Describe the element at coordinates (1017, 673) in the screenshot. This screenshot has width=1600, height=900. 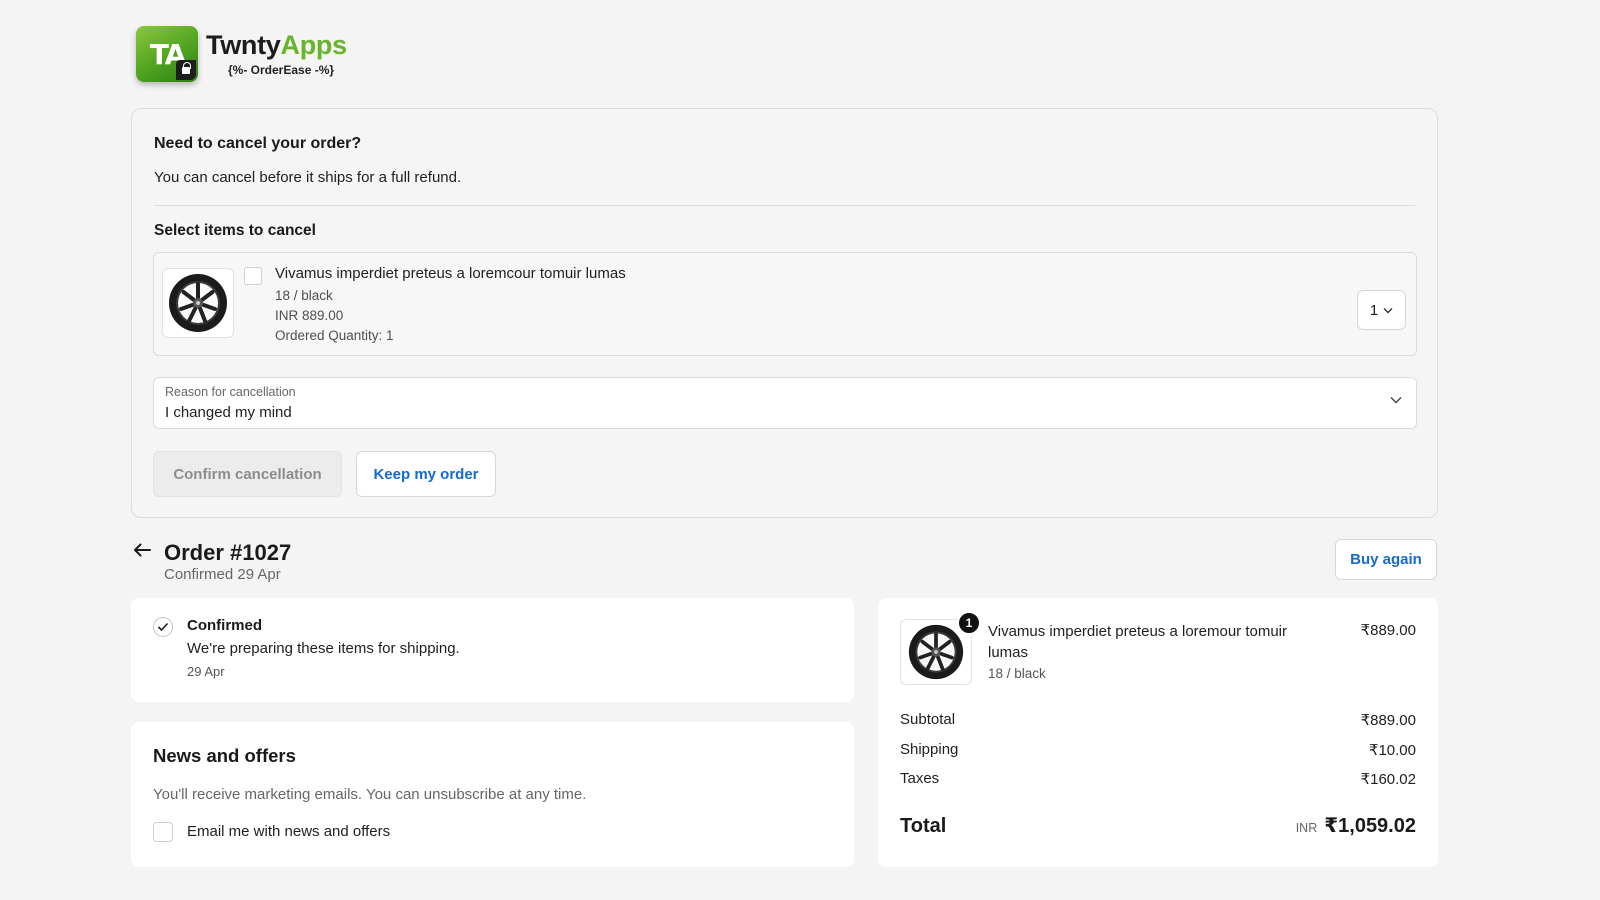
I see `summary-item-variant: 18 / black` at that location.